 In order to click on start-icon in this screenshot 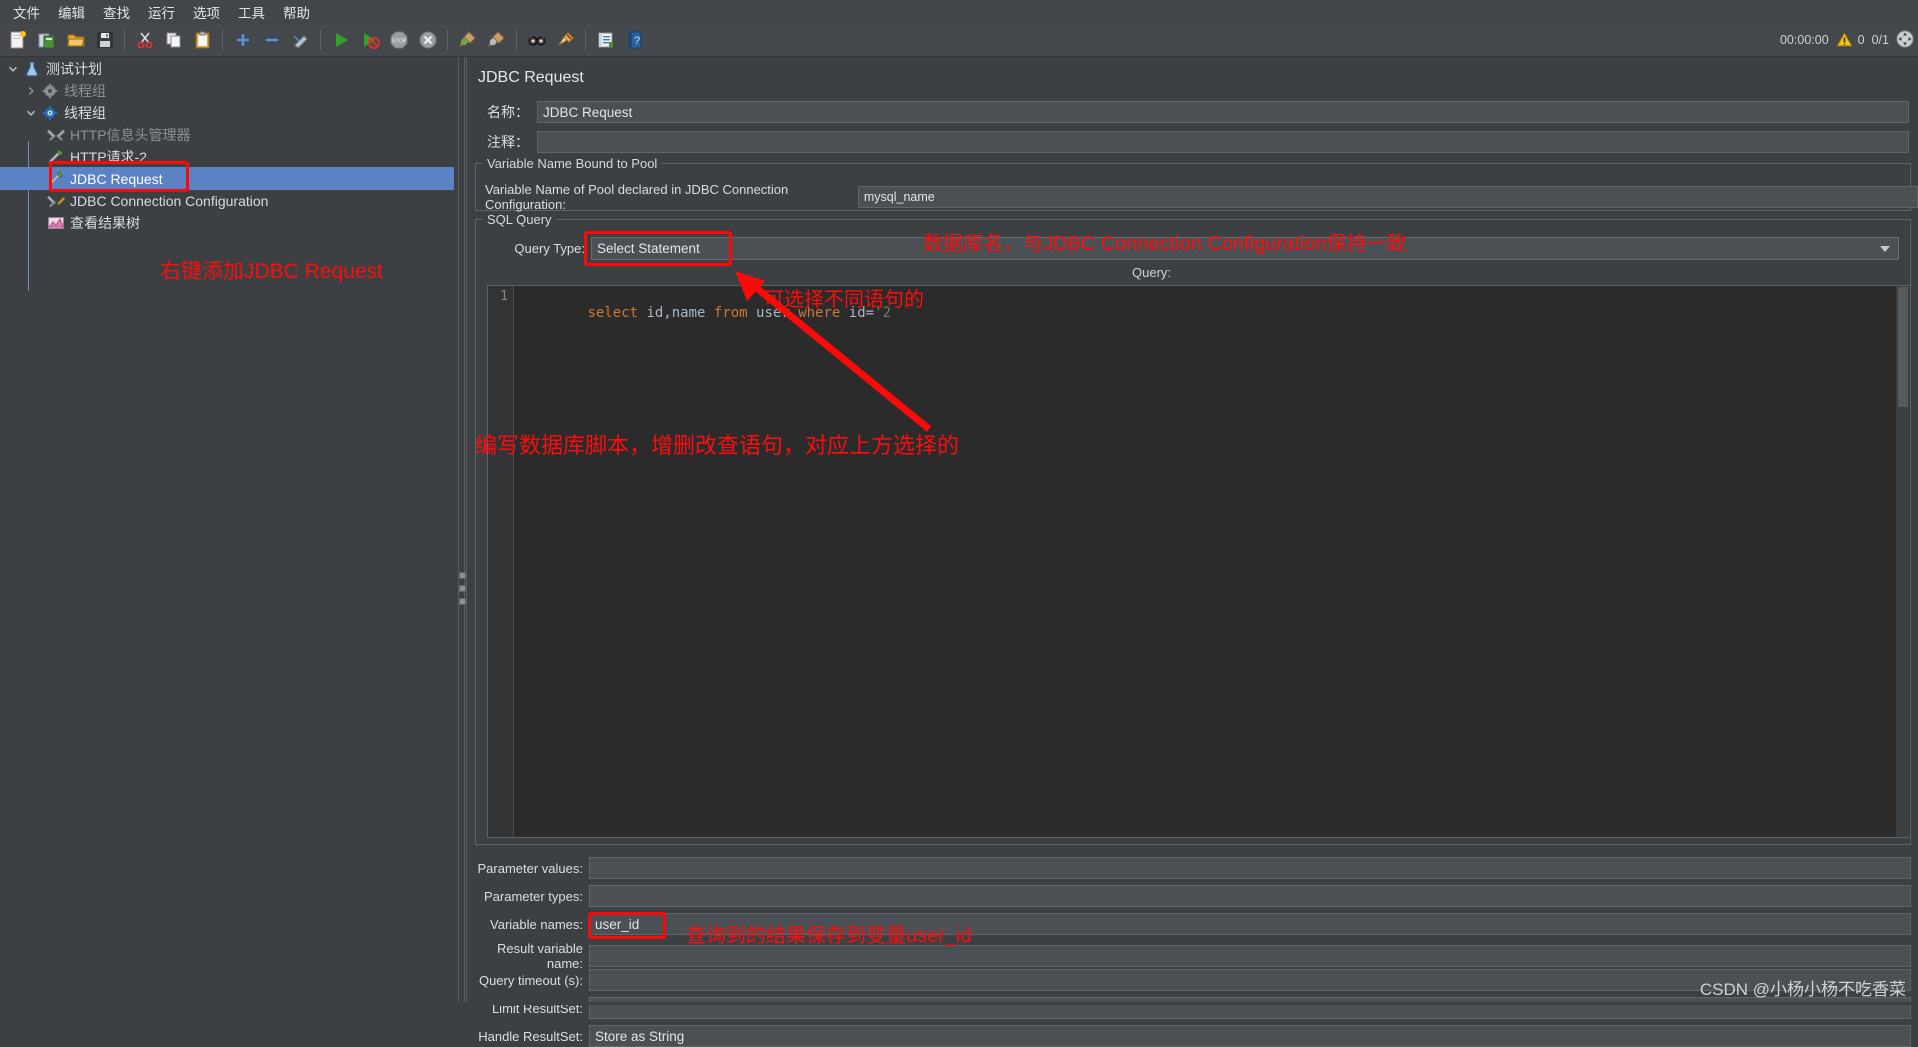, I will do `click(340, 40)`.